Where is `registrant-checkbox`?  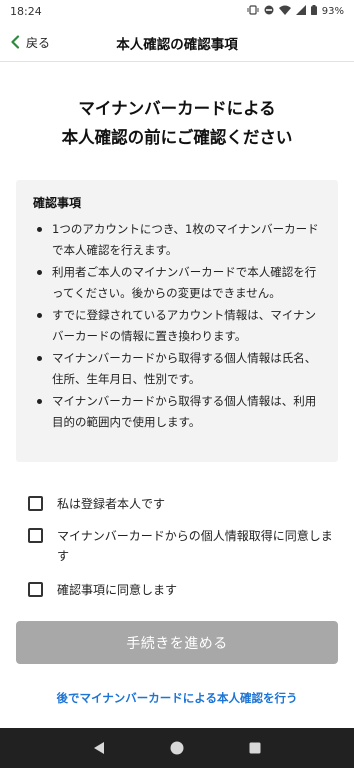
registrant-checkbox is located at coordinates (35, 503).